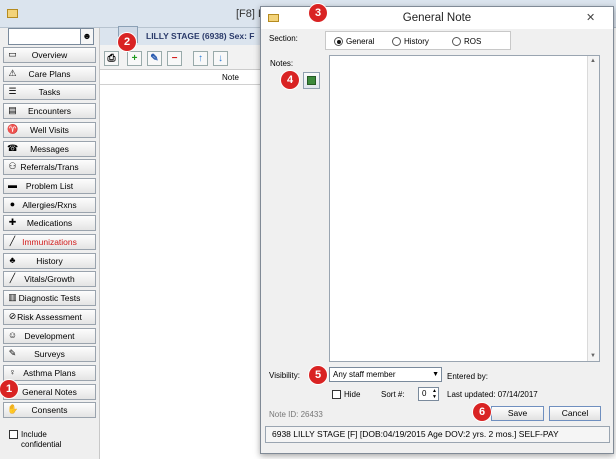 The width and height of the screenshot is (616, 459). What do you see at coordinates (220, 58) in the screenshot?
I see `move-down-button: ↓` at bounding box center [220, 58].